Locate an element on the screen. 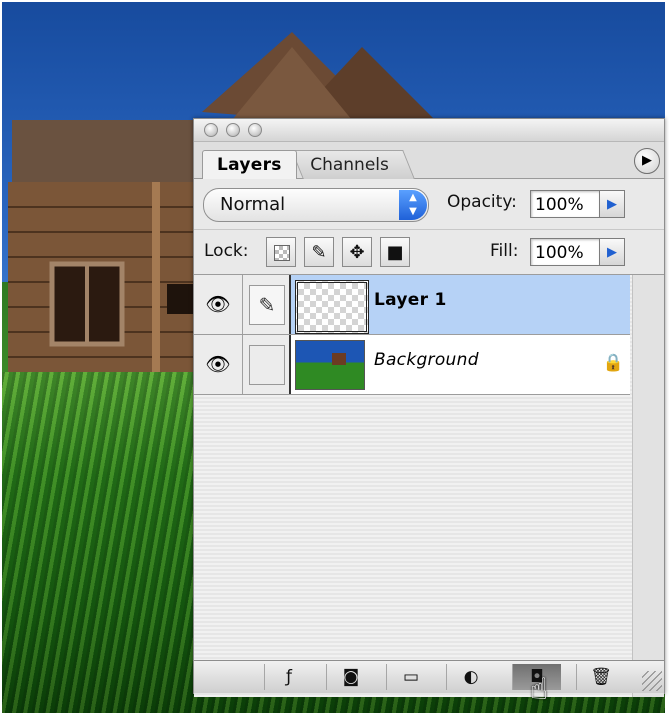 The image size is (669, 717). layer-style-icon: ƒ is located at coordinates (289, 677).